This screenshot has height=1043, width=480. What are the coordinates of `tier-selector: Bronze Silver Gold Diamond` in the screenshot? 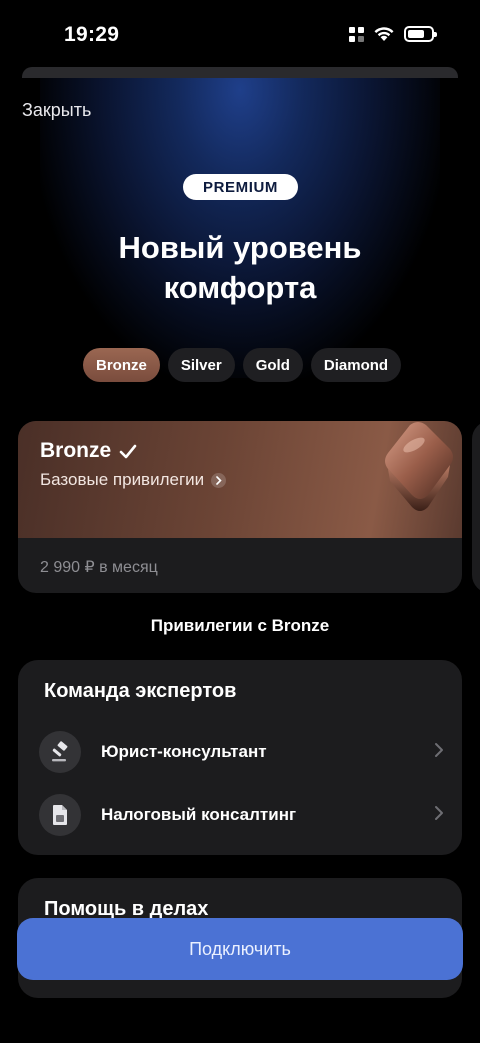 It's located at (242, 365).